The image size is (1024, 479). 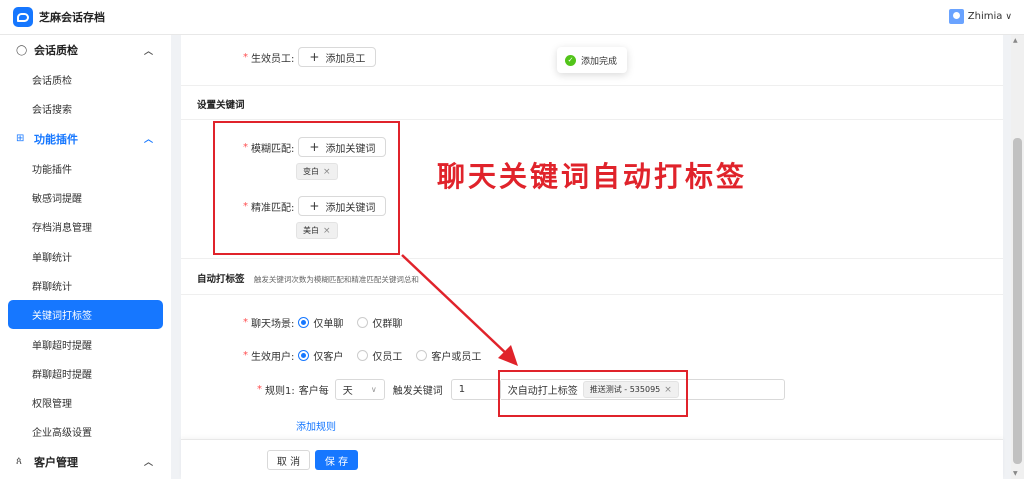 I want to click on sidebar-item-single-chat-stats: 单聊统计, so click(x=85, y=255).